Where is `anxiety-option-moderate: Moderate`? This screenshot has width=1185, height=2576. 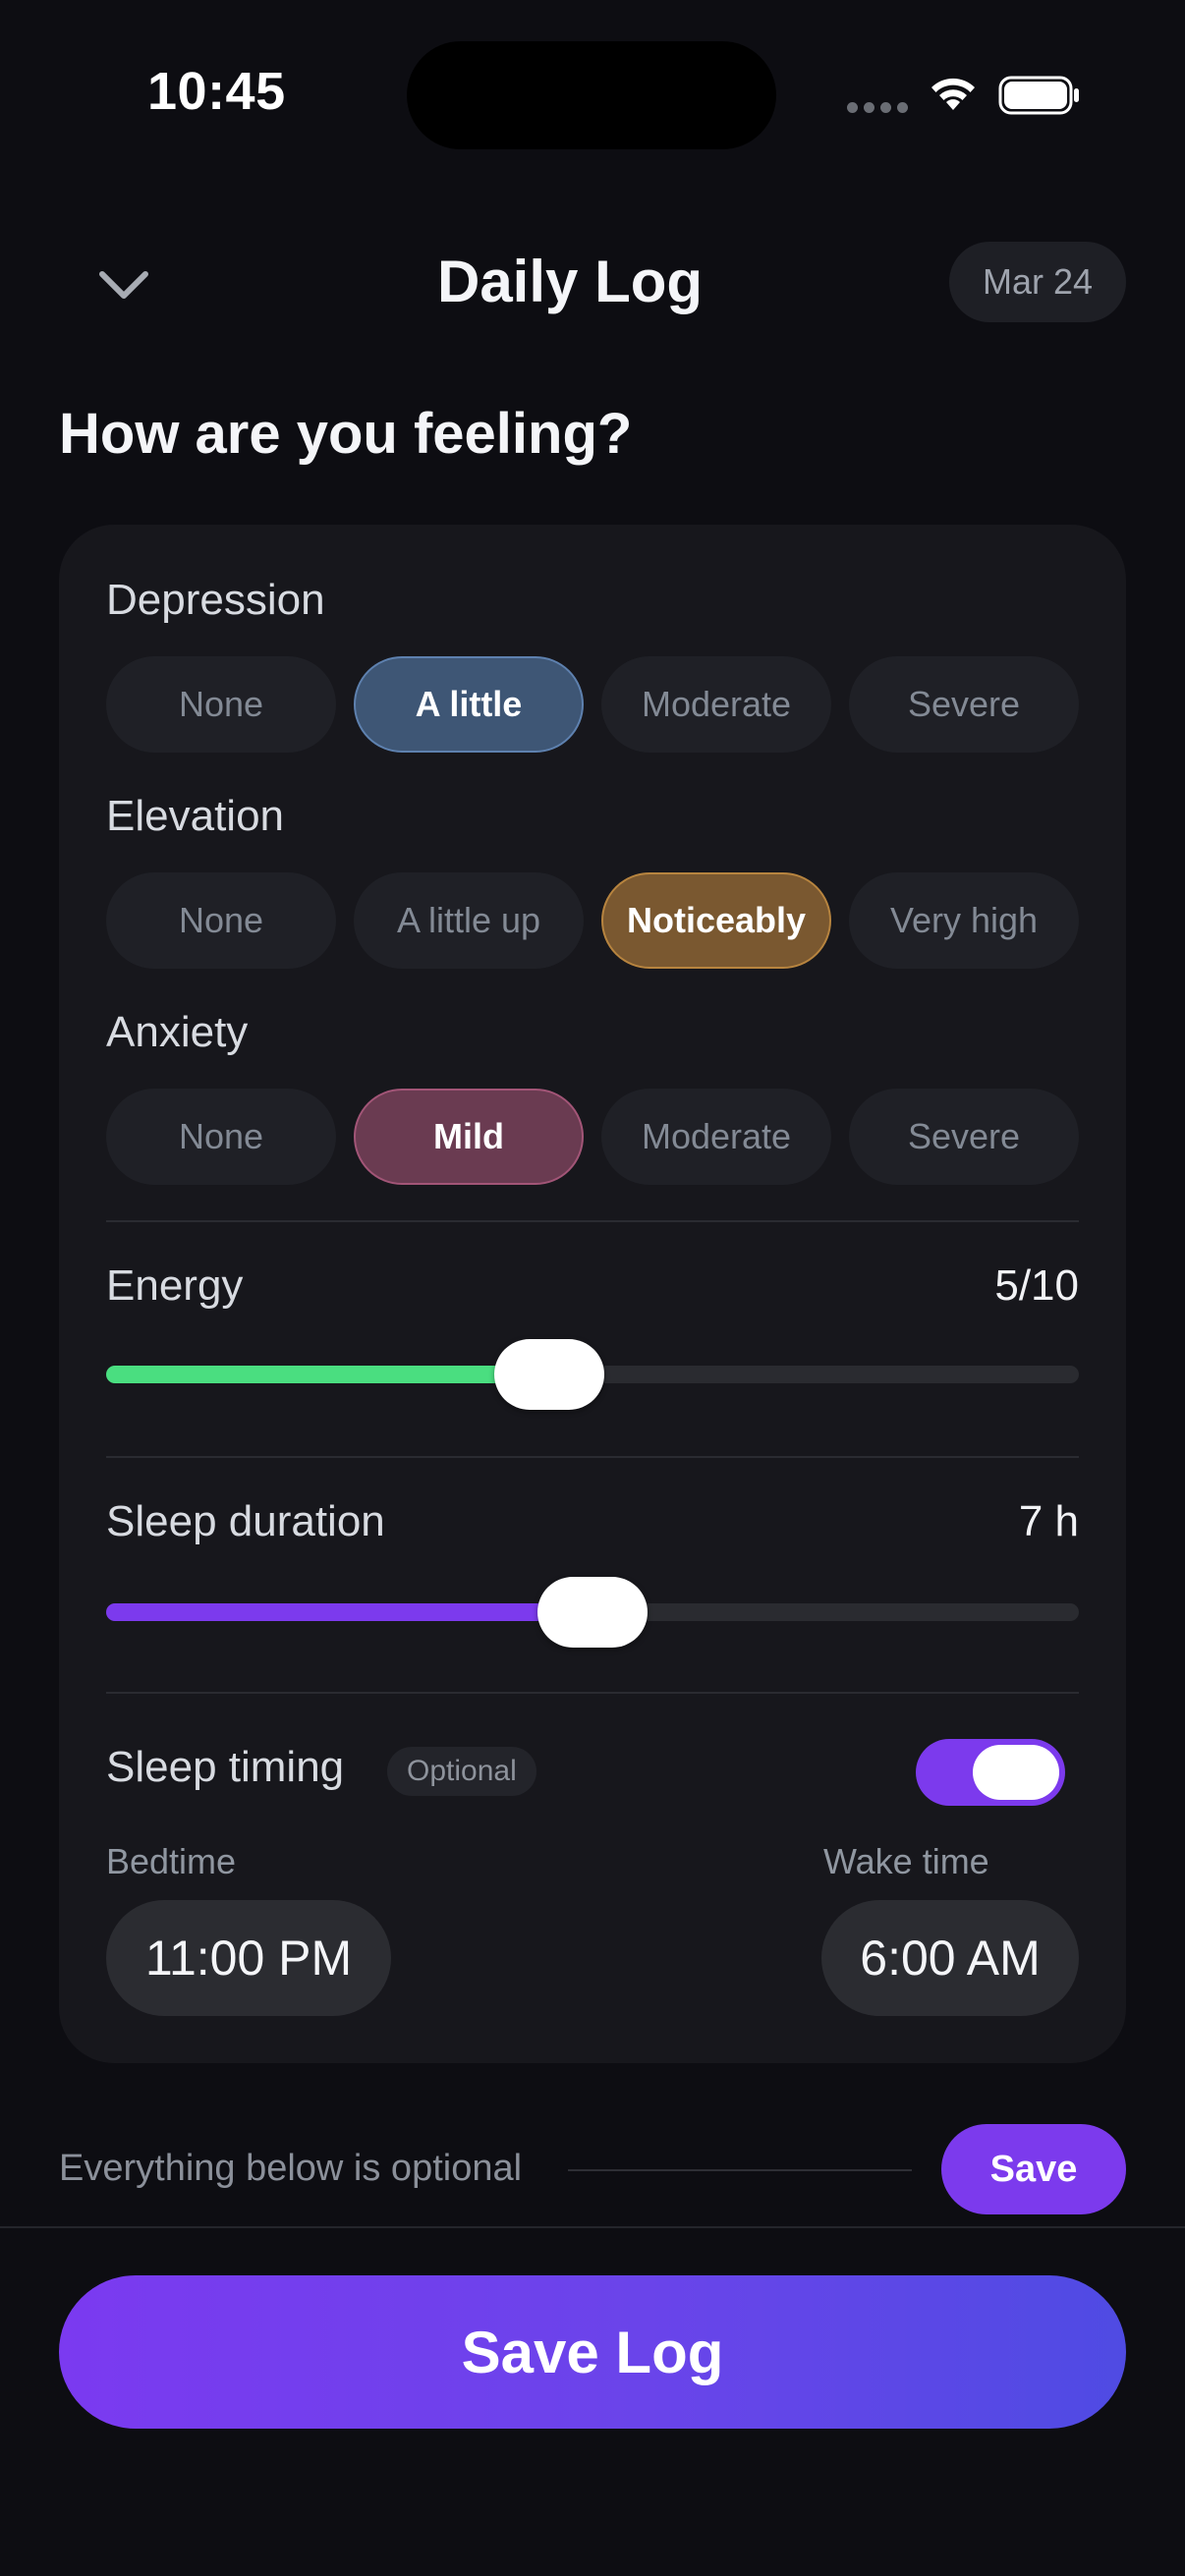
anxiety-option-moderate: Moderate is located at coordinates (716, 1137).